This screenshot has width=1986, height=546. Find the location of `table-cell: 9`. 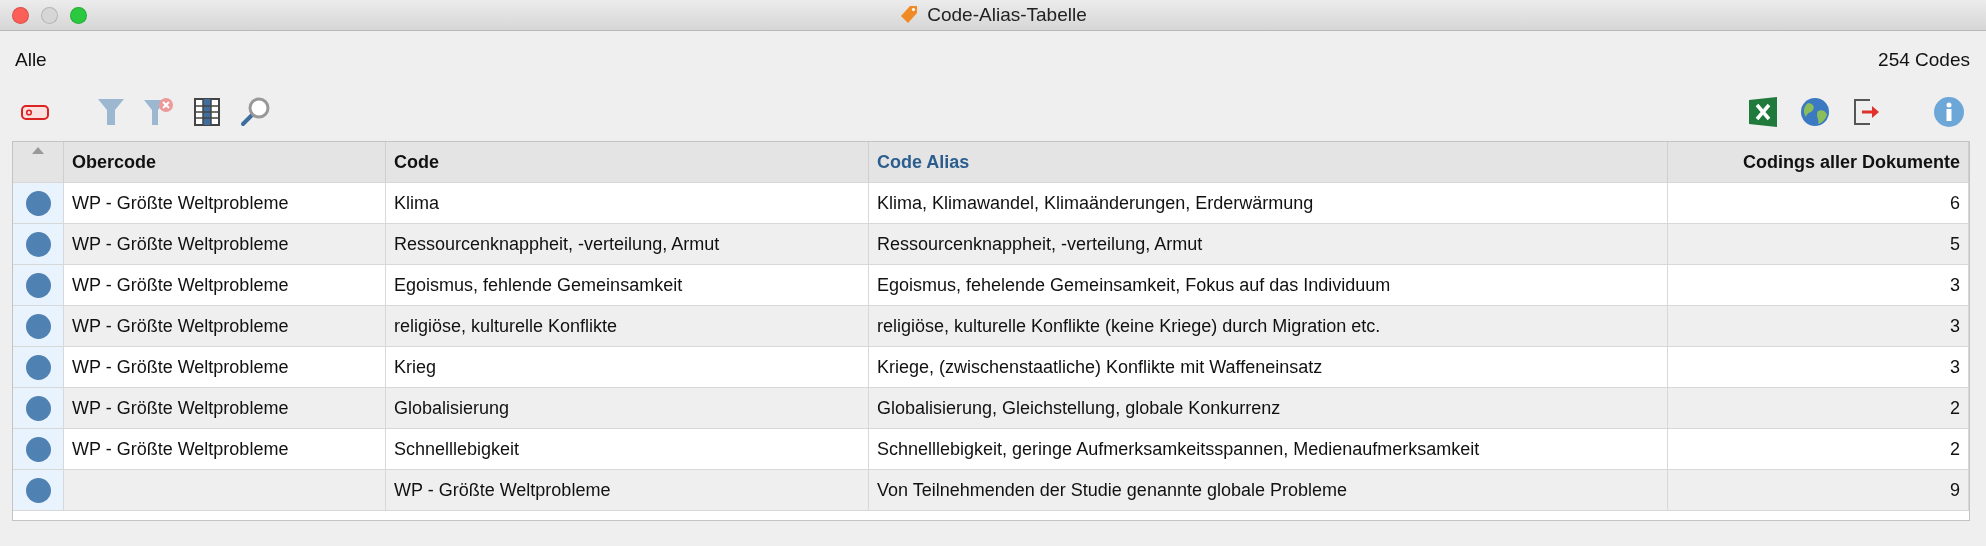

table-cell: 9 is located at coordinates (1818, 490).